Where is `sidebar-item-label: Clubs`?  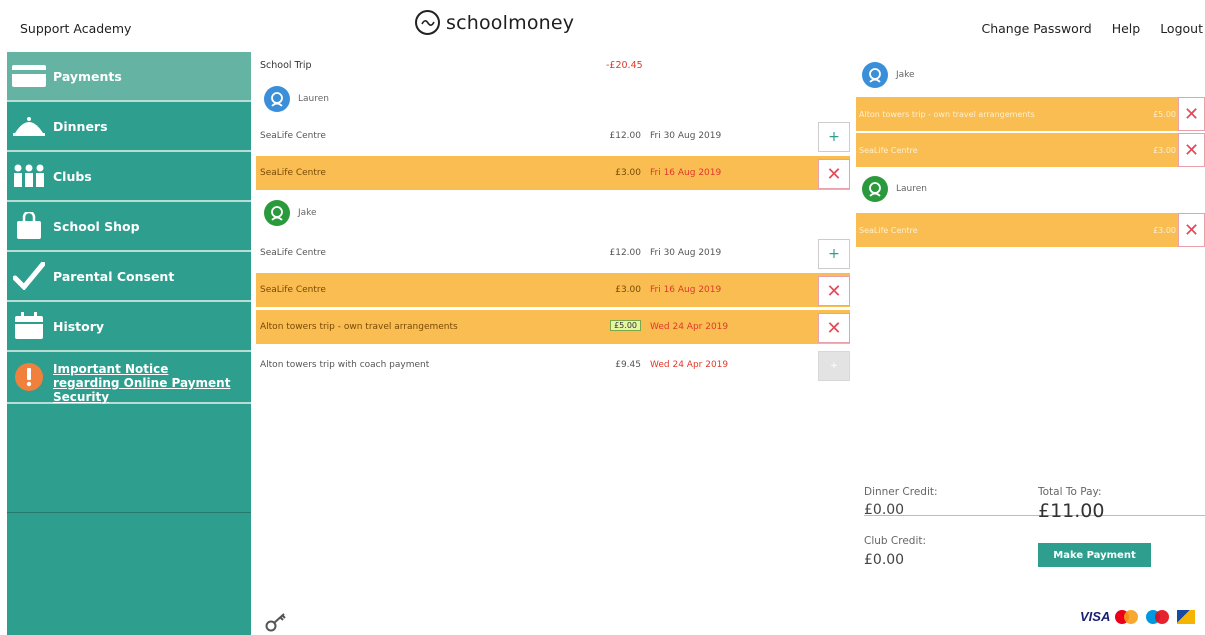 sidebar-item-label: Clubs is located at coordinates (72, 176).